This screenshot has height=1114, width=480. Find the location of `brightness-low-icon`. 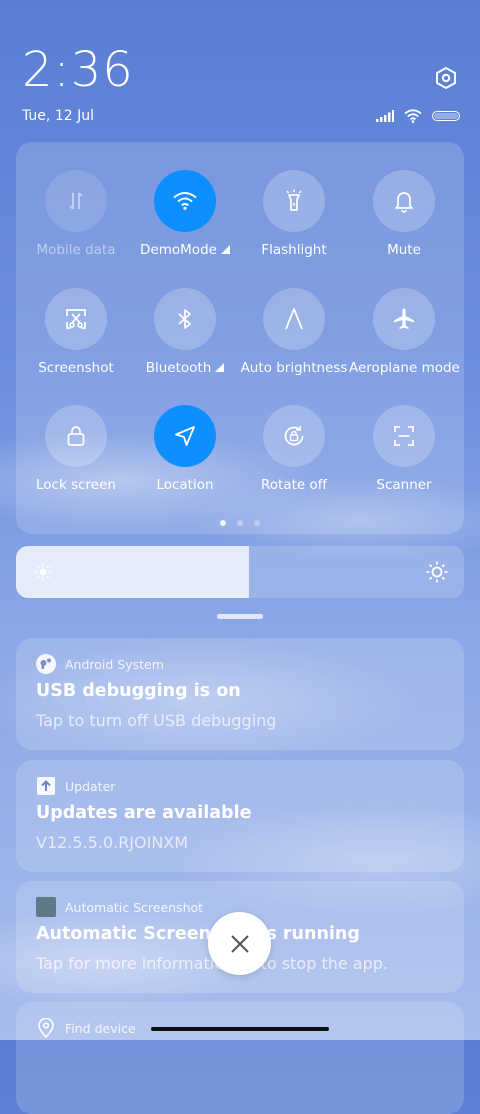

brightness-low-icon is located at coordinates (43, 572).